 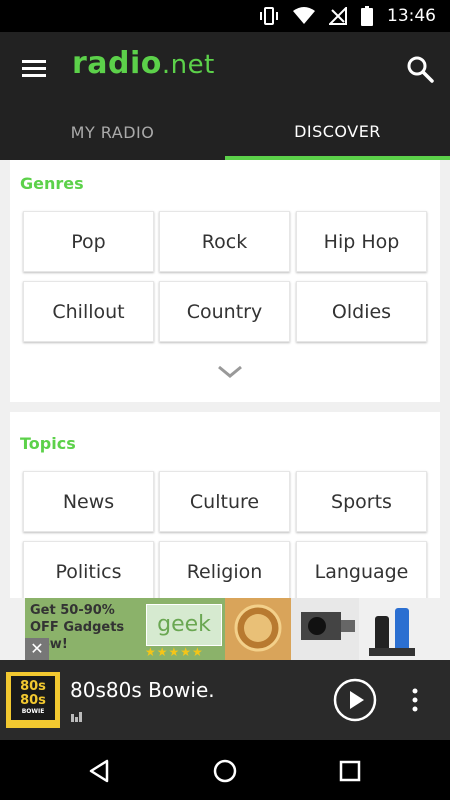 What do you see at coordinates (225, 16) in the screenshot?
I see `status-bar: 13:46` at bounding box center [225, 16].